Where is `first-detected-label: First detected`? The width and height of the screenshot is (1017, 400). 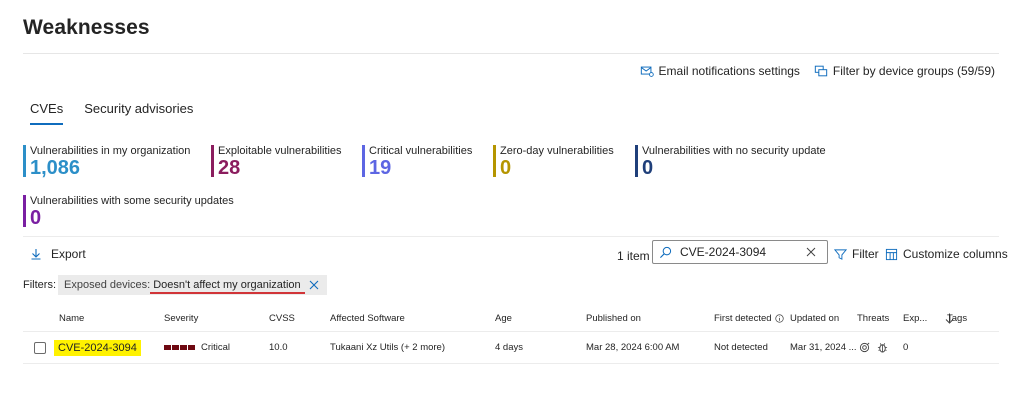
first-detected-label: First detected is located at coordinates (743, 318).